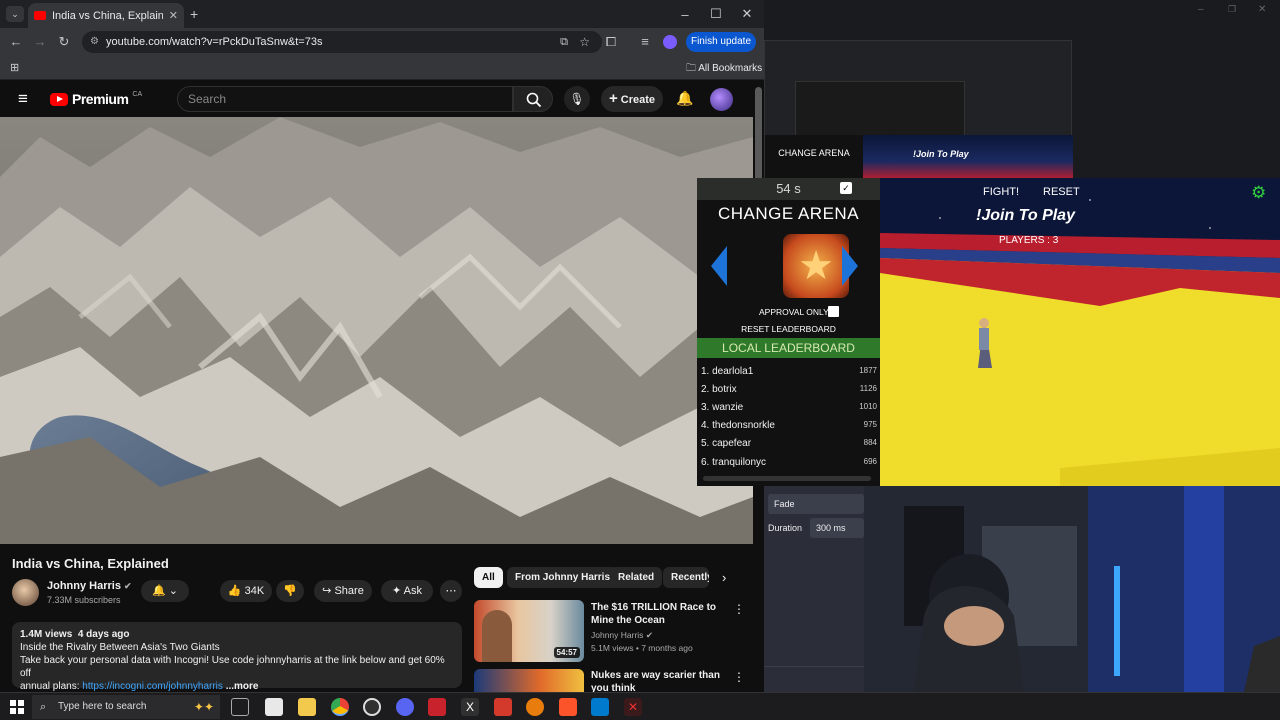 The height and width of the screenshot is (720, 1280). Describe the element at coordinates (90, 563) in the screenshot. I see `video-title: India vs China, Explained` at that location.